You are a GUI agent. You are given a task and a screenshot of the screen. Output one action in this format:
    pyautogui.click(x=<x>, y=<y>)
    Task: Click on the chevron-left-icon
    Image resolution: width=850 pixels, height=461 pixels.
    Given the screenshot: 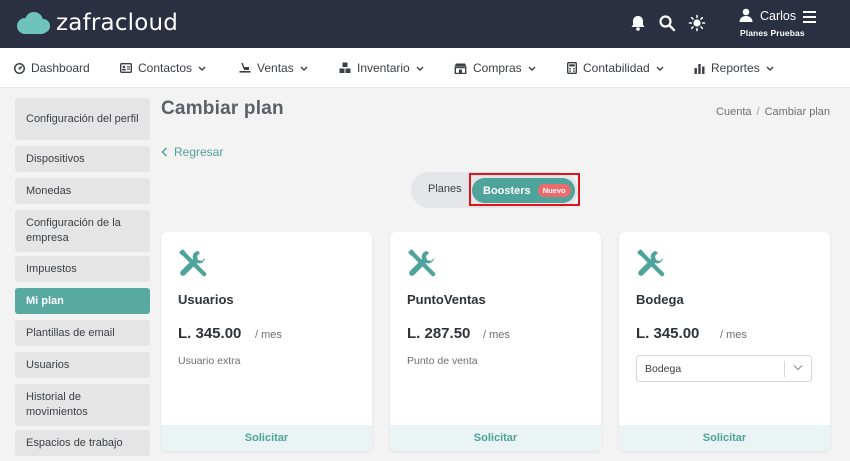 What is the action you would take?
    pyautogui.click(x=164, y=152)
    